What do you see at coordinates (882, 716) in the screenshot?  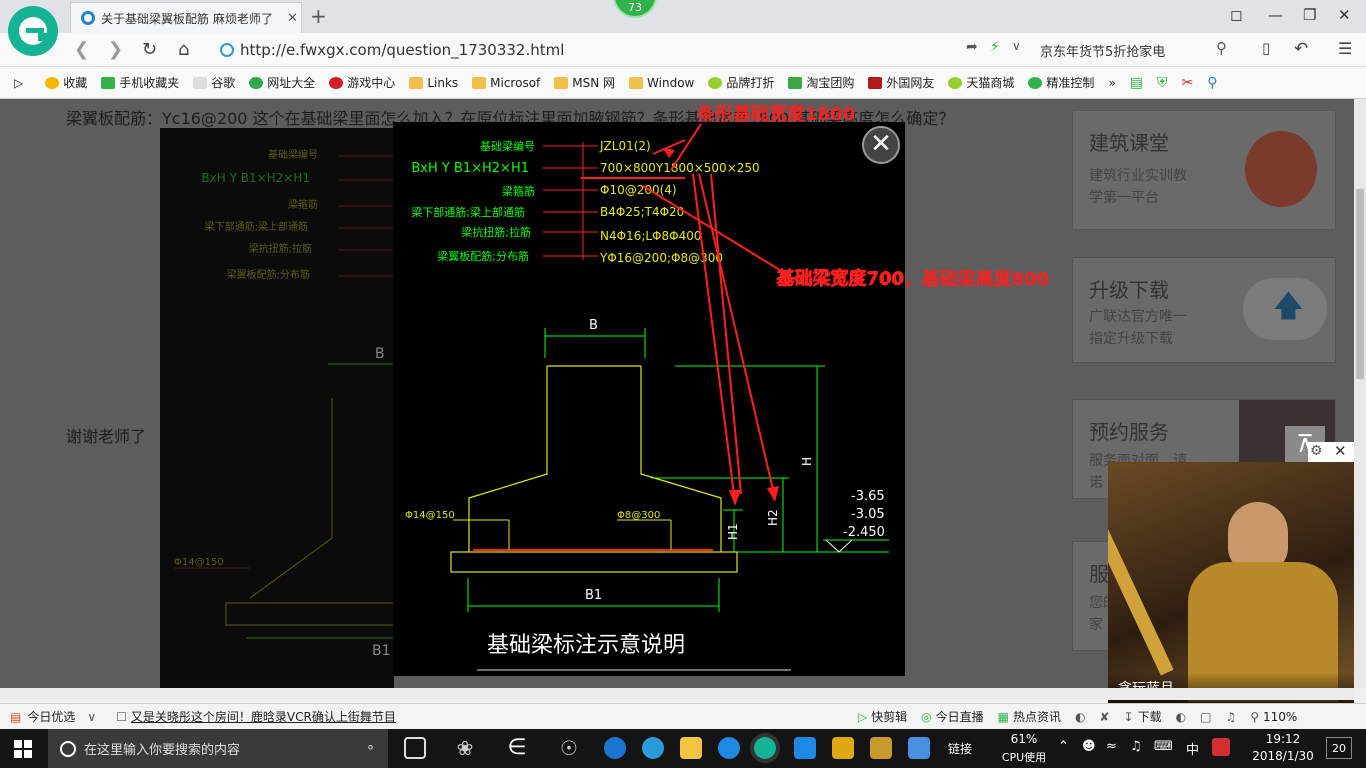 I see `quick-edit: ▷ 快剪辑` at bounding box center [882, 716].